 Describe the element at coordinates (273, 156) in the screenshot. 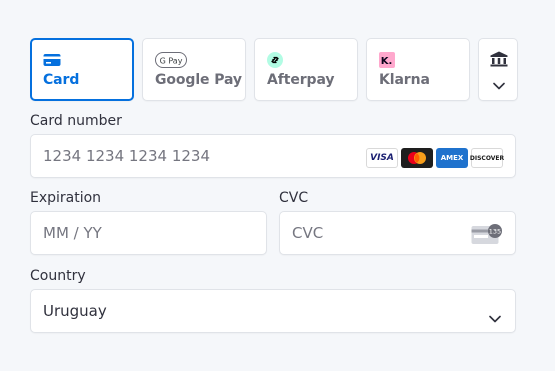

I see `card-number-field: 1234 1234 1234 1234 VISA AMEX DISCOVER` at that location.